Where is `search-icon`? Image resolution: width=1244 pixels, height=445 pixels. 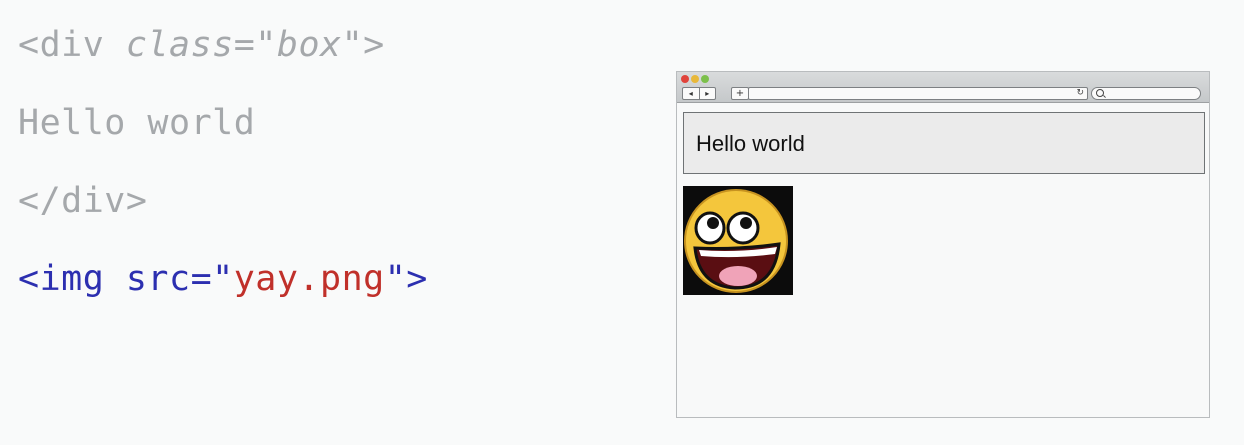 search-icon is located at coordinates (1100, 93).